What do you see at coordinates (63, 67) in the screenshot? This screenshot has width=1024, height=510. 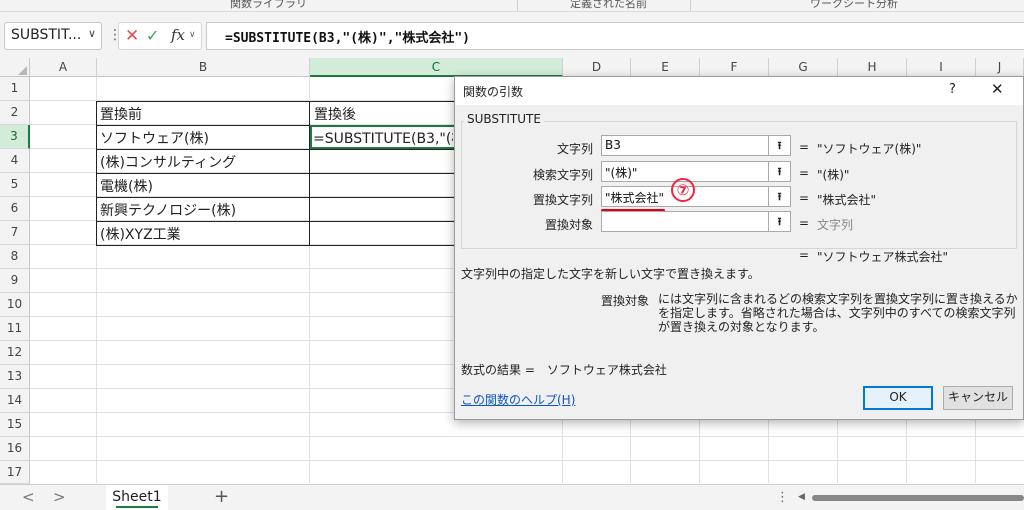 I see `column-header-a: A` at bounding box center [63, 67].